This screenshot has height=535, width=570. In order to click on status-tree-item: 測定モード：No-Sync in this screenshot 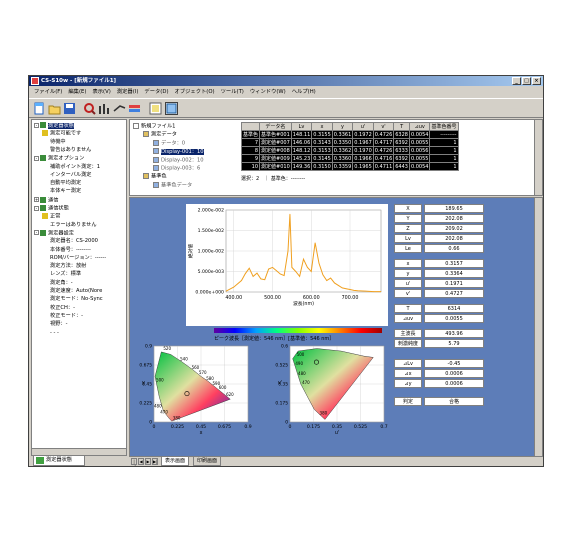, I will do `click(76, 299)`.